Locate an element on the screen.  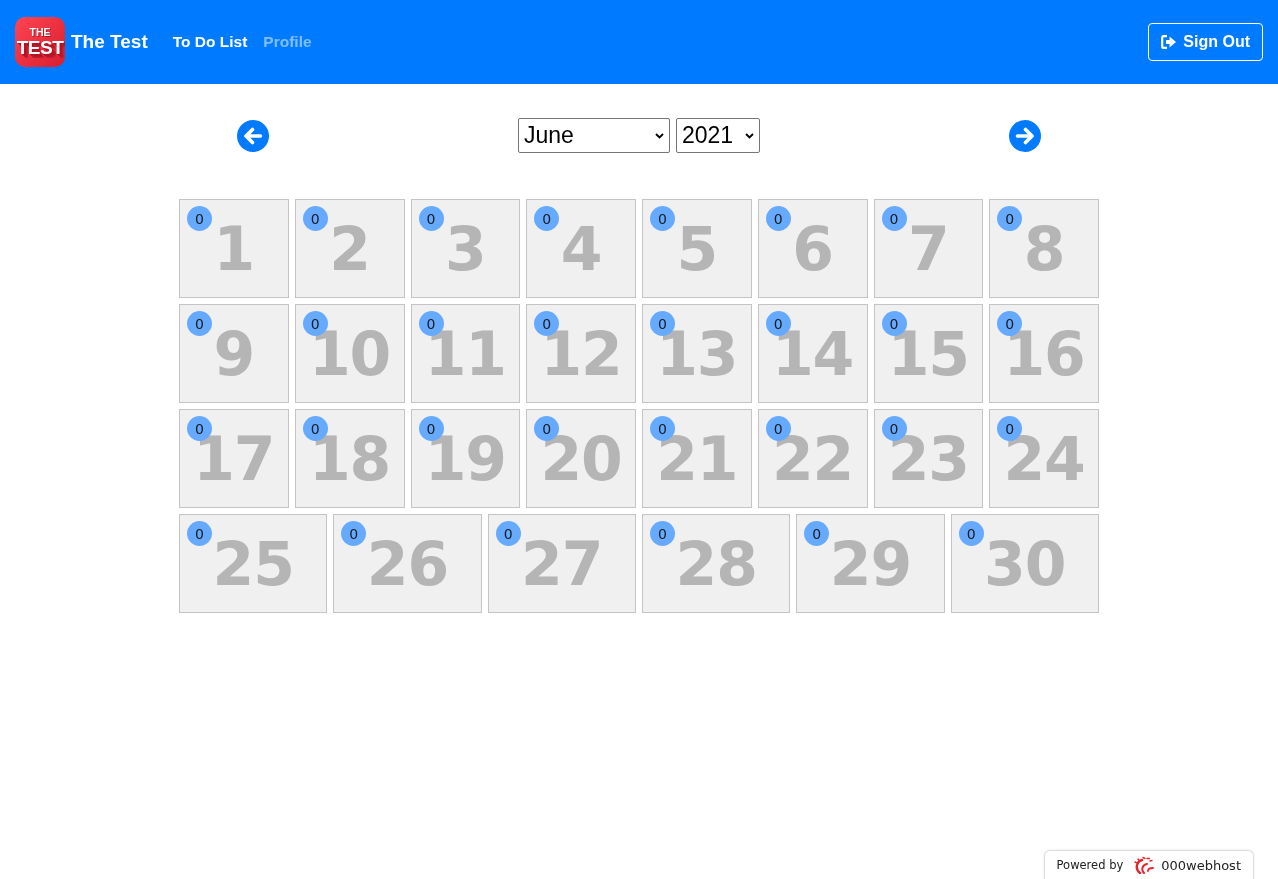
swirl-logo-icon is located at coordinates (1143, 865).